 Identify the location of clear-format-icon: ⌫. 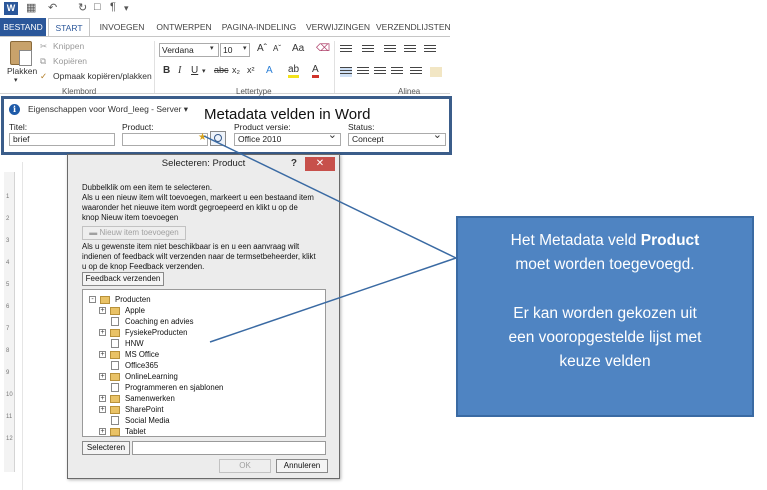
(323, 48).